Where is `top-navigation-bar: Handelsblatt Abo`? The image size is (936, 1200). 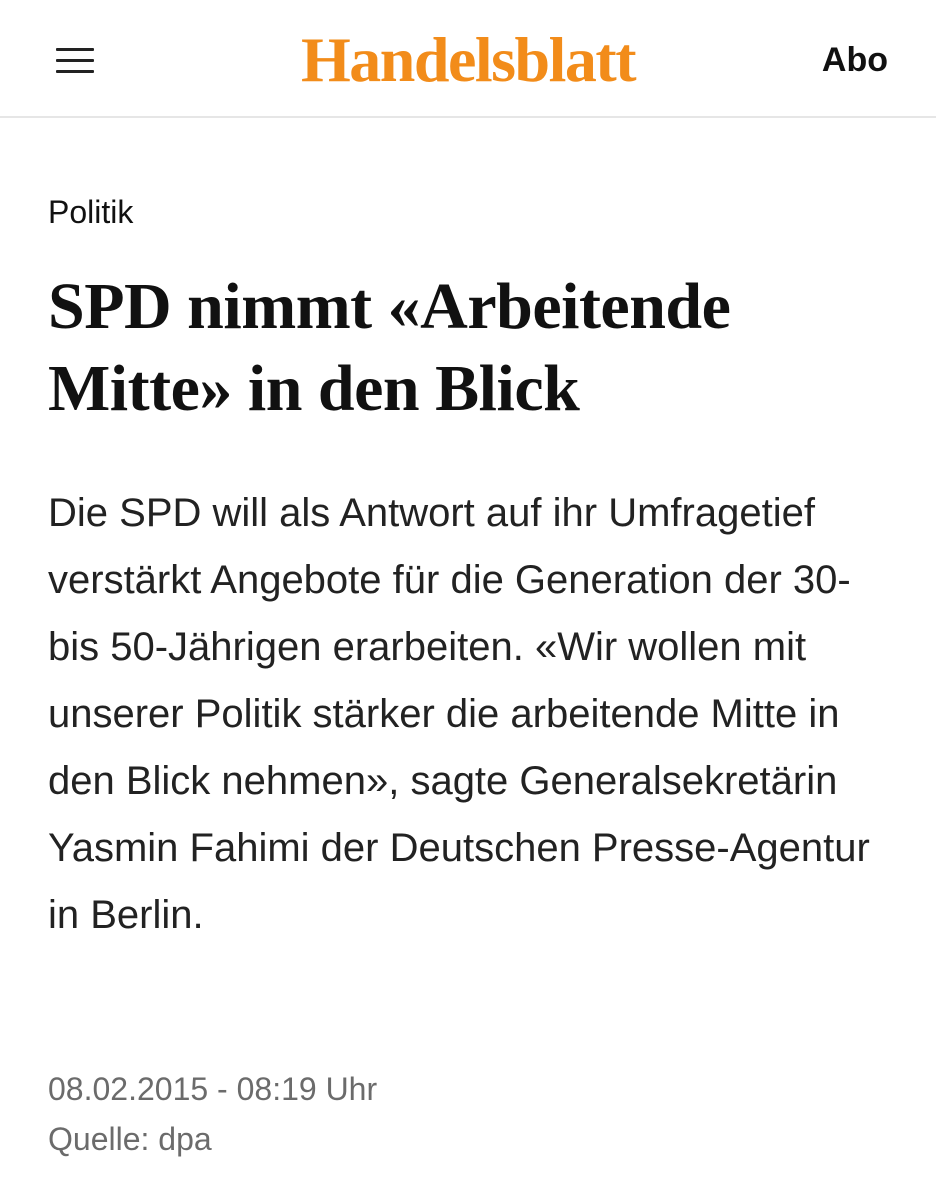 top-navigation-bar: Handelsblatt Abo is located at coordinates (468, 59).